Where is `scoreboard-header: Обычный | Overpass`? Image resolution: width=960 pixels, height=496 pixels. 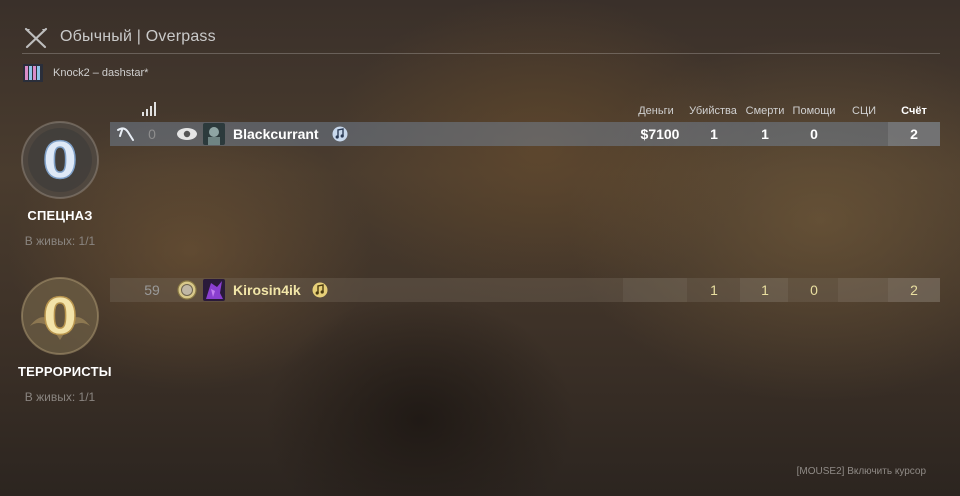 scoreboard-header: Обычный | Overpass is located at coordinates (481, 39).